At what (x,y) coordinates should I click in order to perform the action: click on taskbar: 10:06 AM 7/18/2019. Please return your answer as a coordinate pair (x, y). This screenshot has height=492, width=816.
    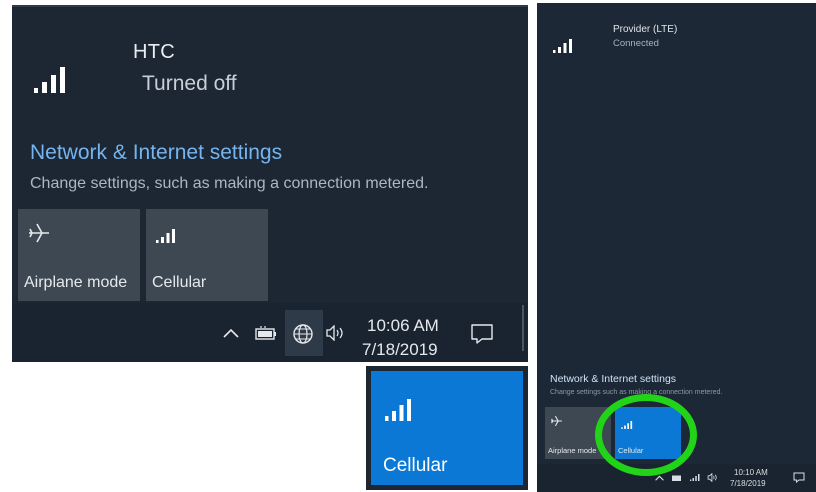
    Looking at the image, I should click on (270, 332).